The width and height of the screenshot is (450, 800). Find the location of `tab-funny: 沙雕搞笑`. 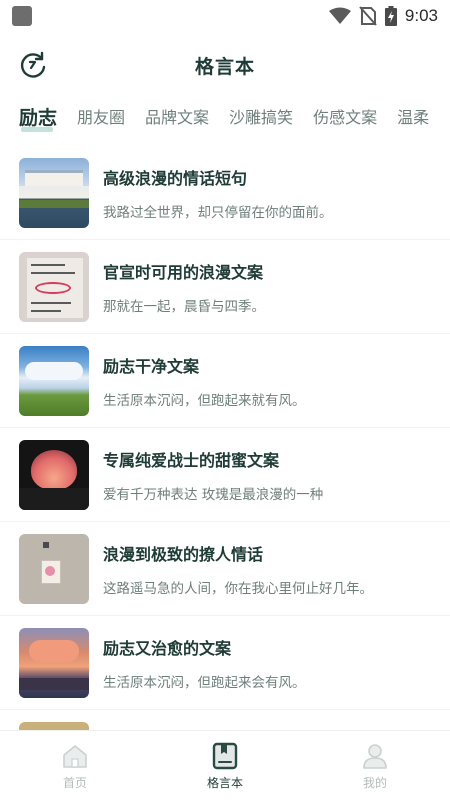

tab-funny: 沙雕搞笑 is located at coordinates (261, 116).